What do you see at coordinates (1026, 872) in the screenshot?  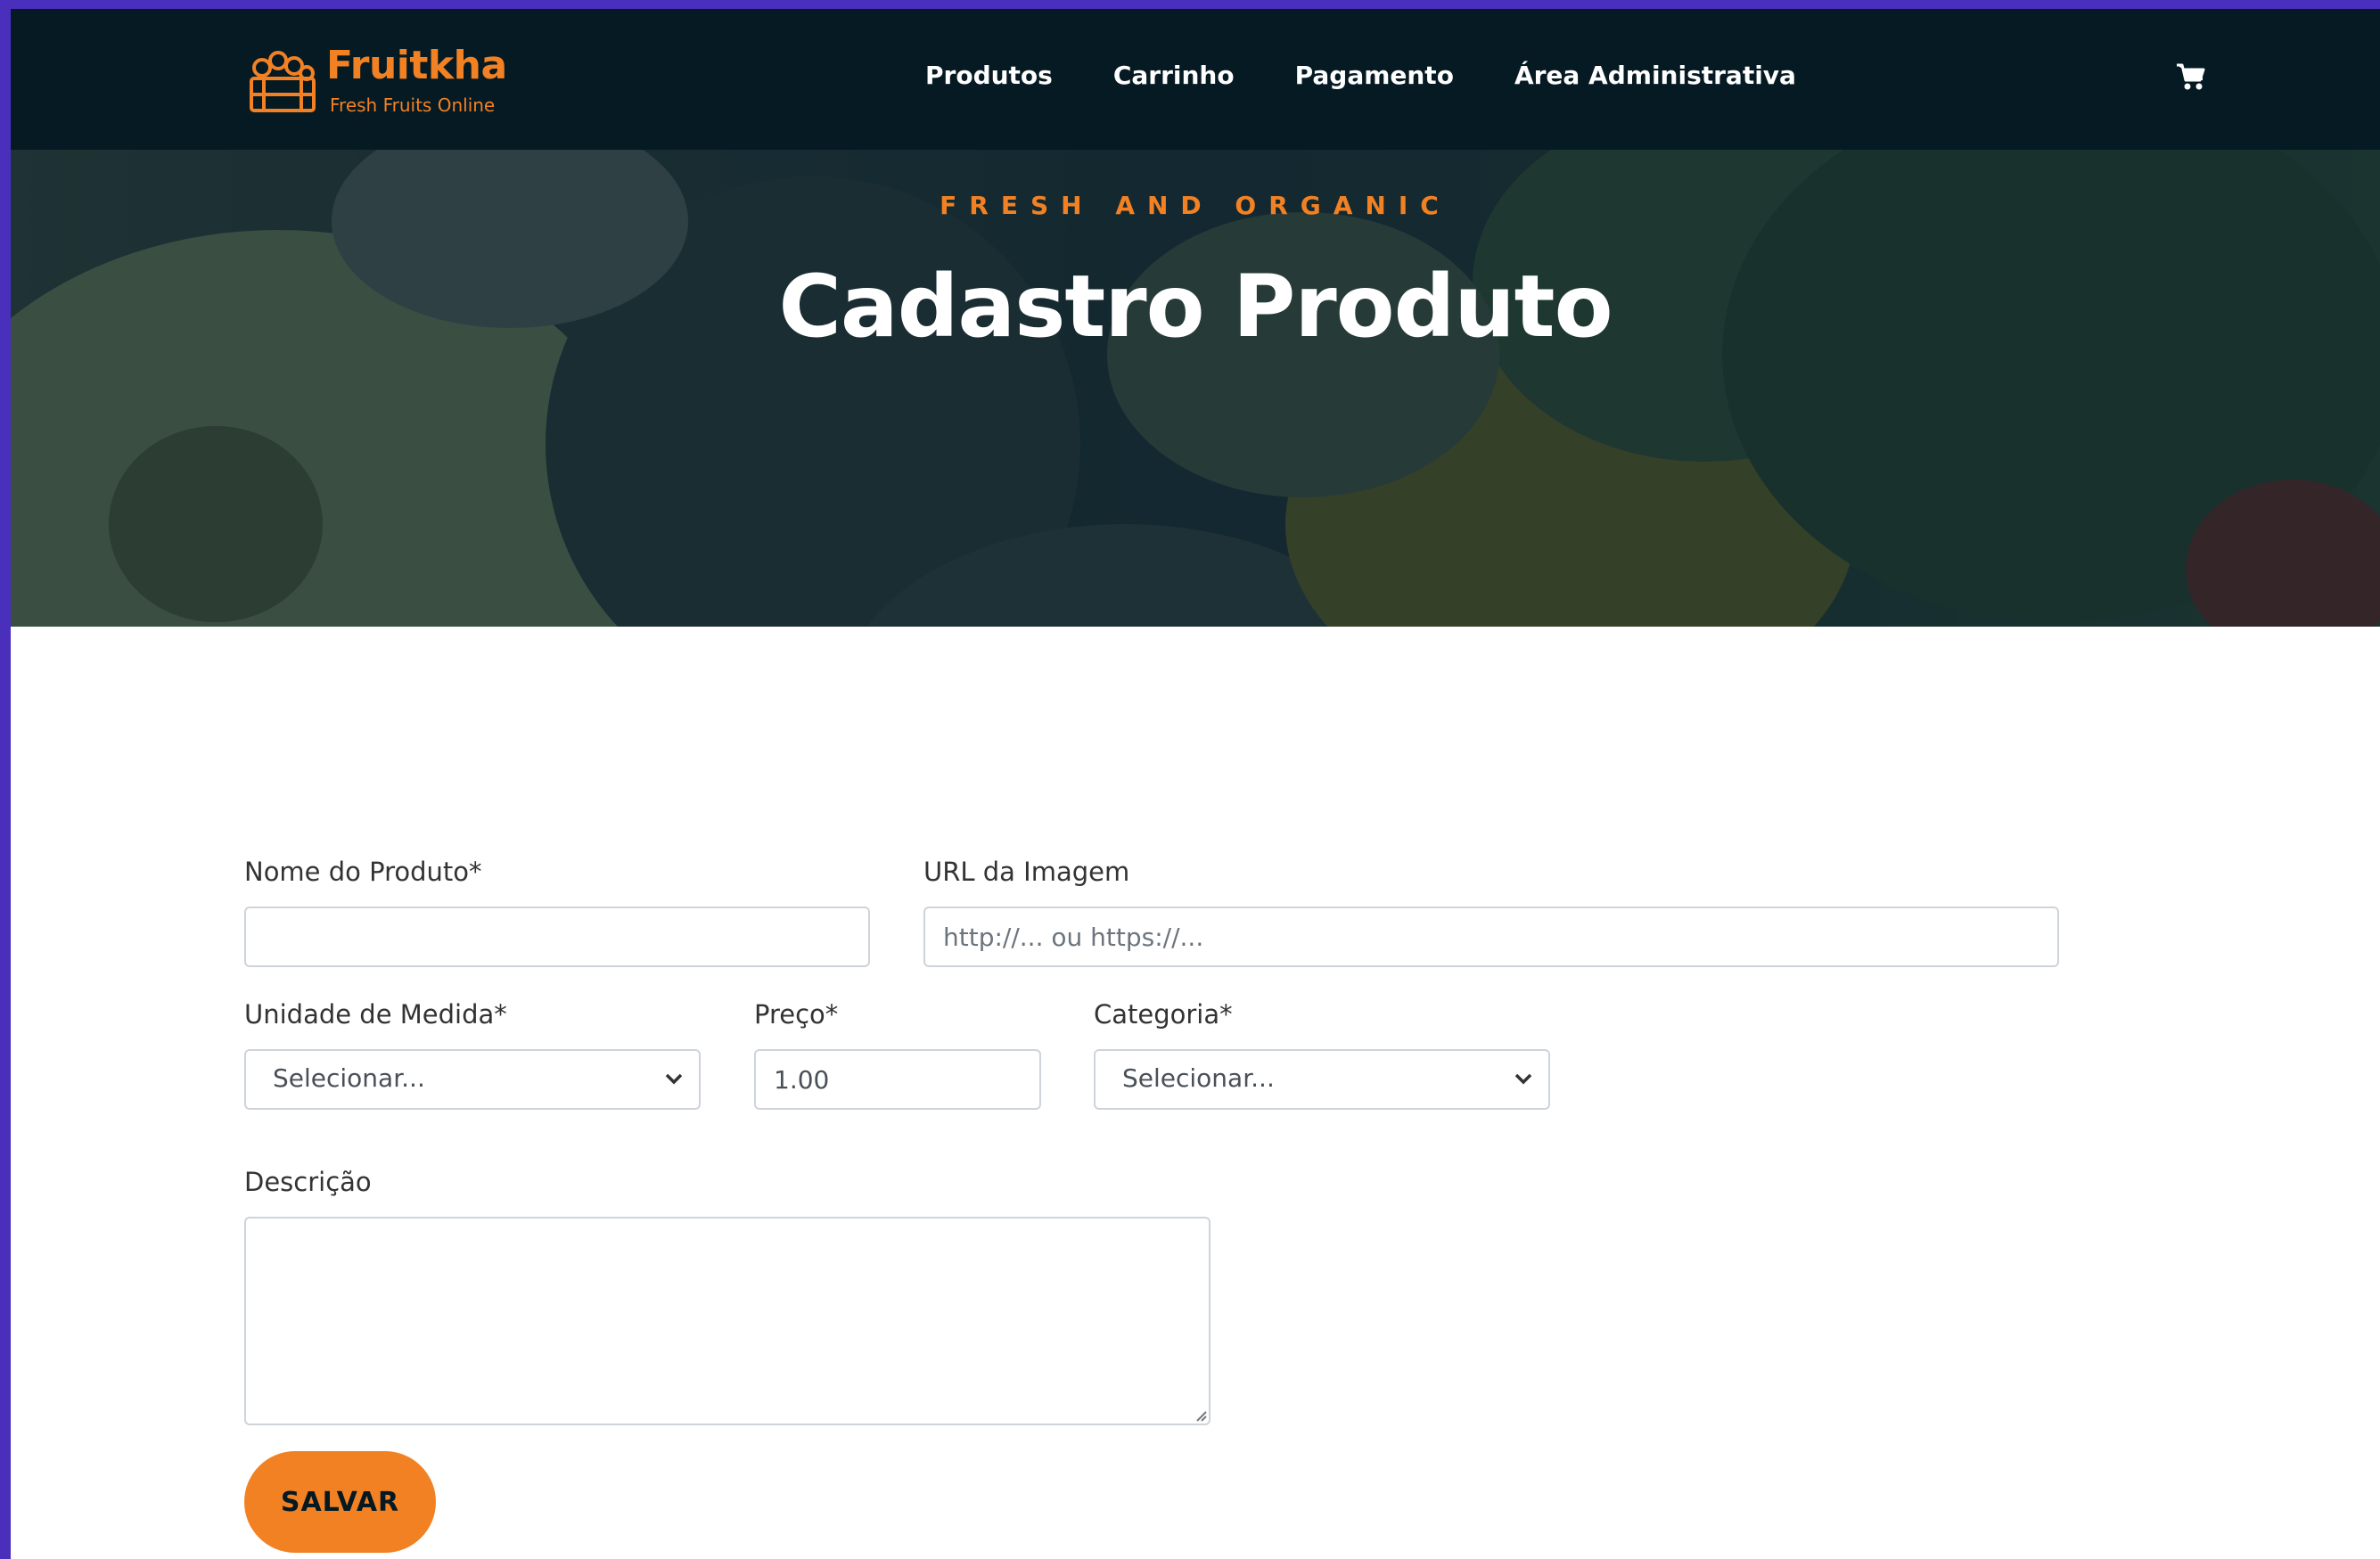 I see `image-url-label: URL da Imagem` at bounding box center [1026, 872].